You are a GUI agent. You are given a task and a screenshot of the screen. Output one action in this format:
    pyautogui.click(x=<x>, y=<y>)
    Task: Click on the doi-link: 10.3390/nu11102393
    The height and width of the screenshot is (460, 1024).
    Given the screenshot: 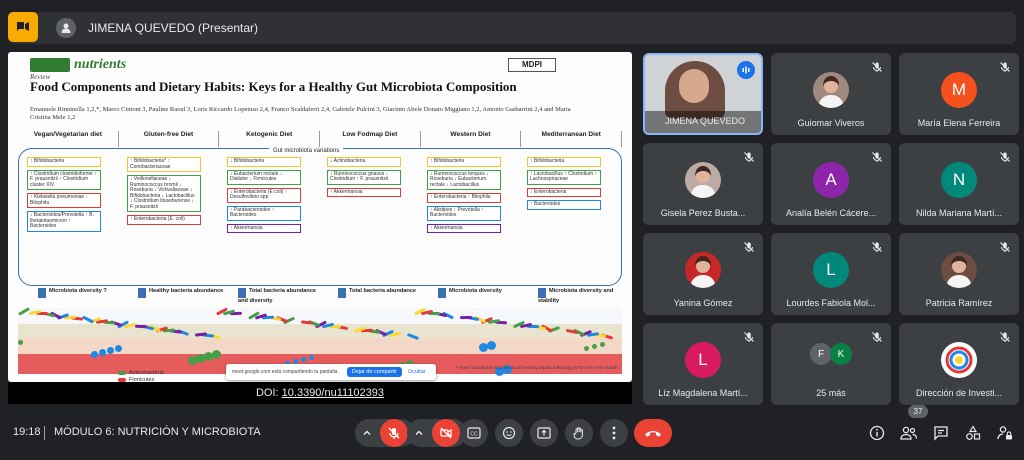 What is the action you would take?
    pyautogui.click(x=333, y=393)
    